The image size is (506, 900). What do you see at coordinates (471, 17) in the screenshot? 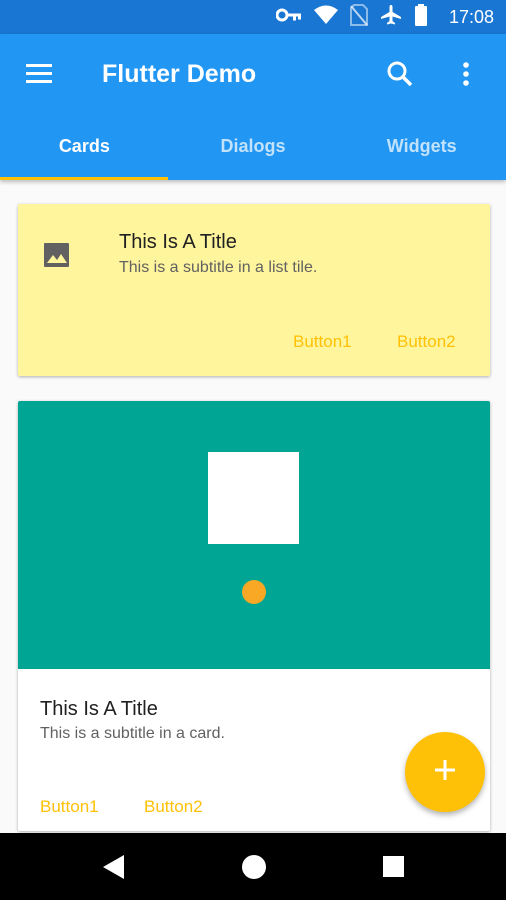
I see `status-time: 17:08` at bounding box center [471, 17].